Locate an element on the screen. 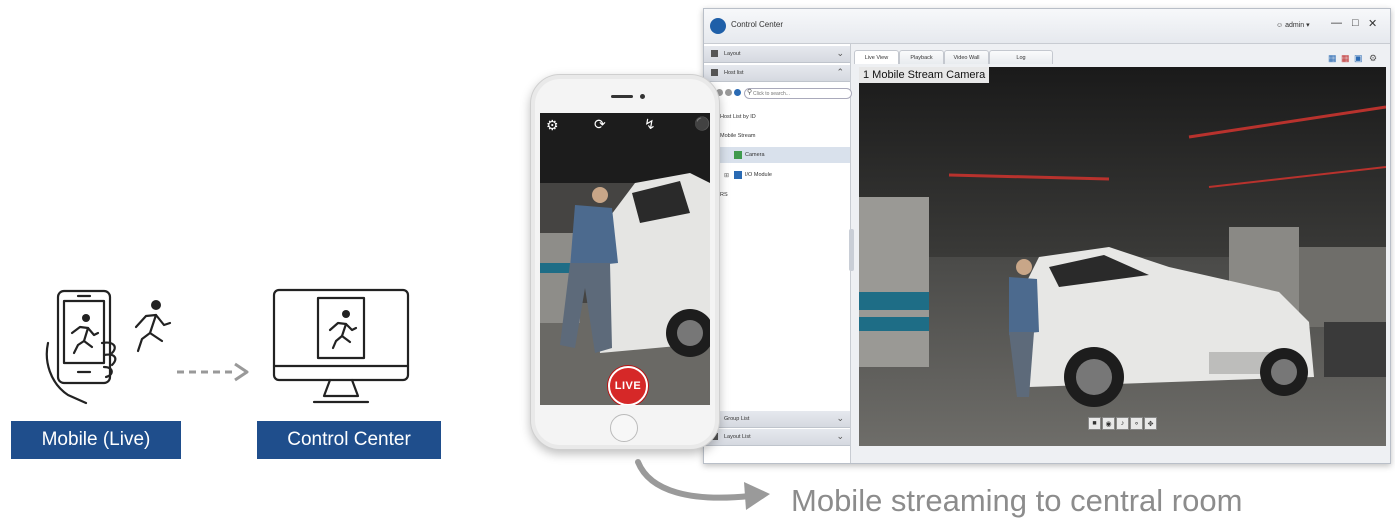  search-toolbar: ⚲ is located at coordinates (779, 94).